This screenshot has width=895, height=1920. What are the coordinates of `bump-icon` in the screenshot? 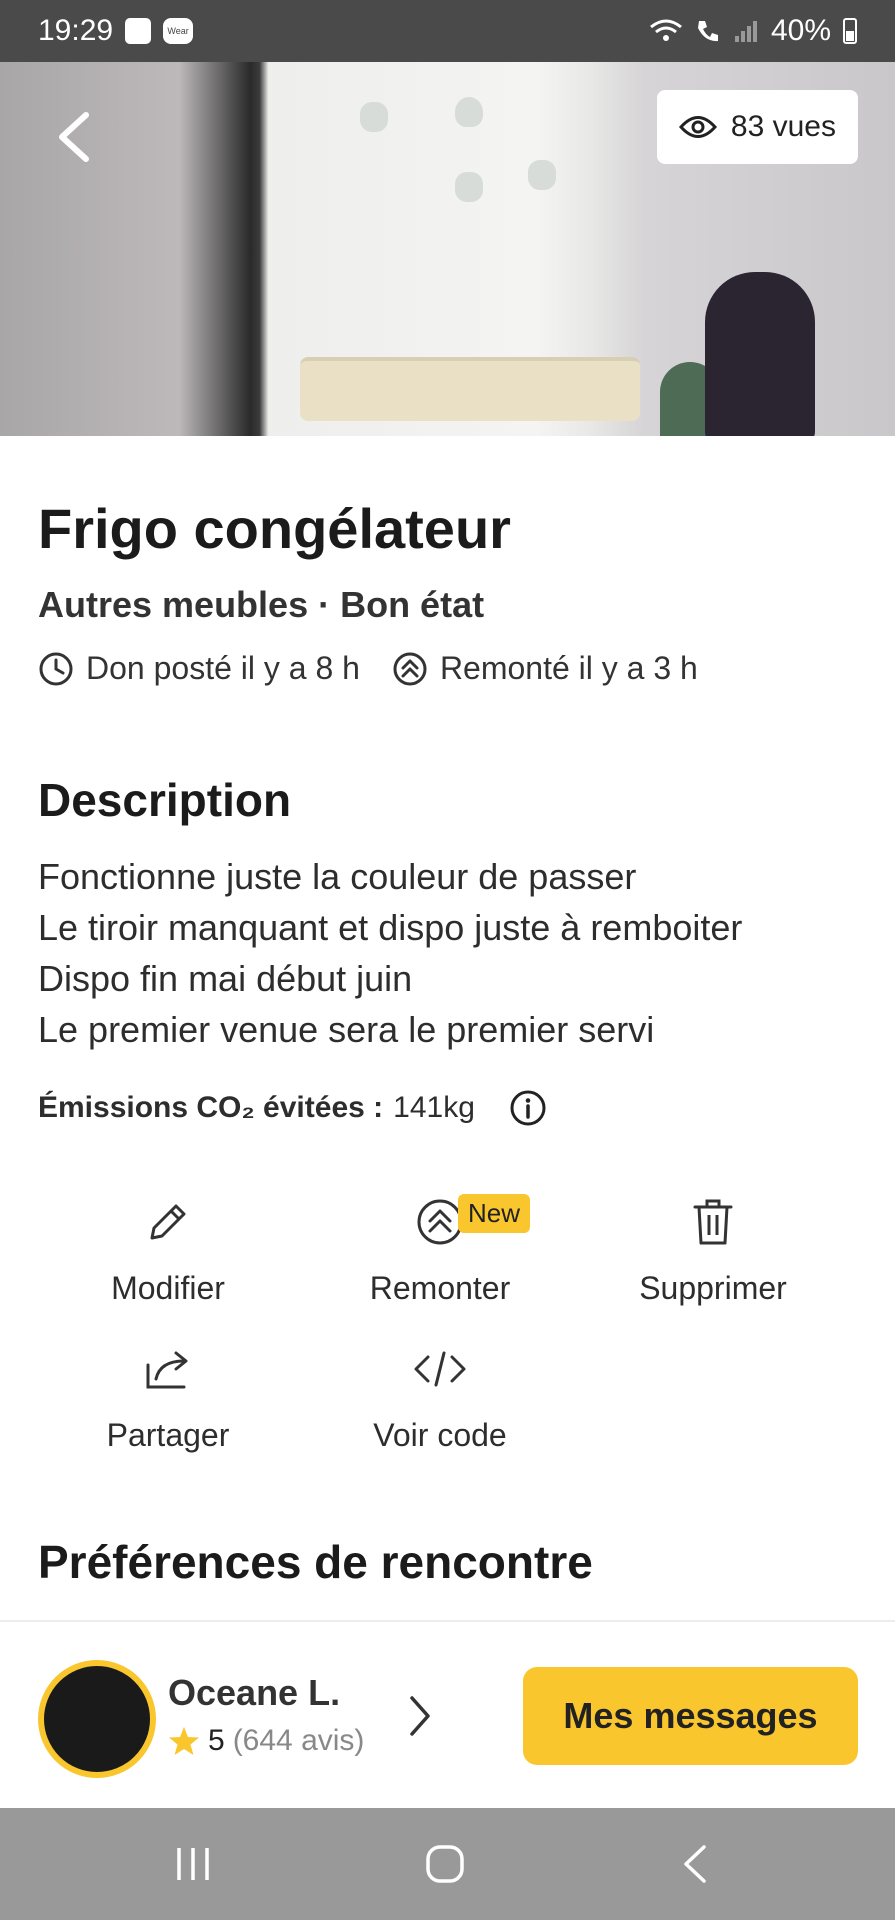 It's located at (410, 668).